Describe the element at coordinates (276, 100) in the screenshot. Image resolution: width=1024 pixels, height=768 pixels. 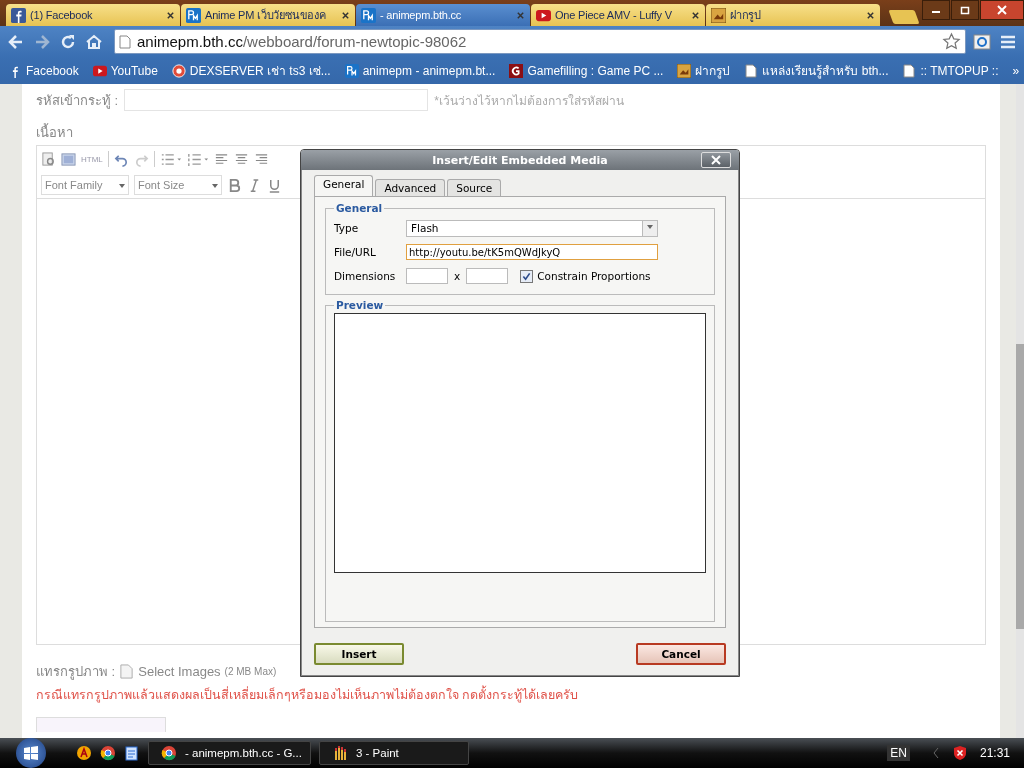
I see `password-field` at that location.